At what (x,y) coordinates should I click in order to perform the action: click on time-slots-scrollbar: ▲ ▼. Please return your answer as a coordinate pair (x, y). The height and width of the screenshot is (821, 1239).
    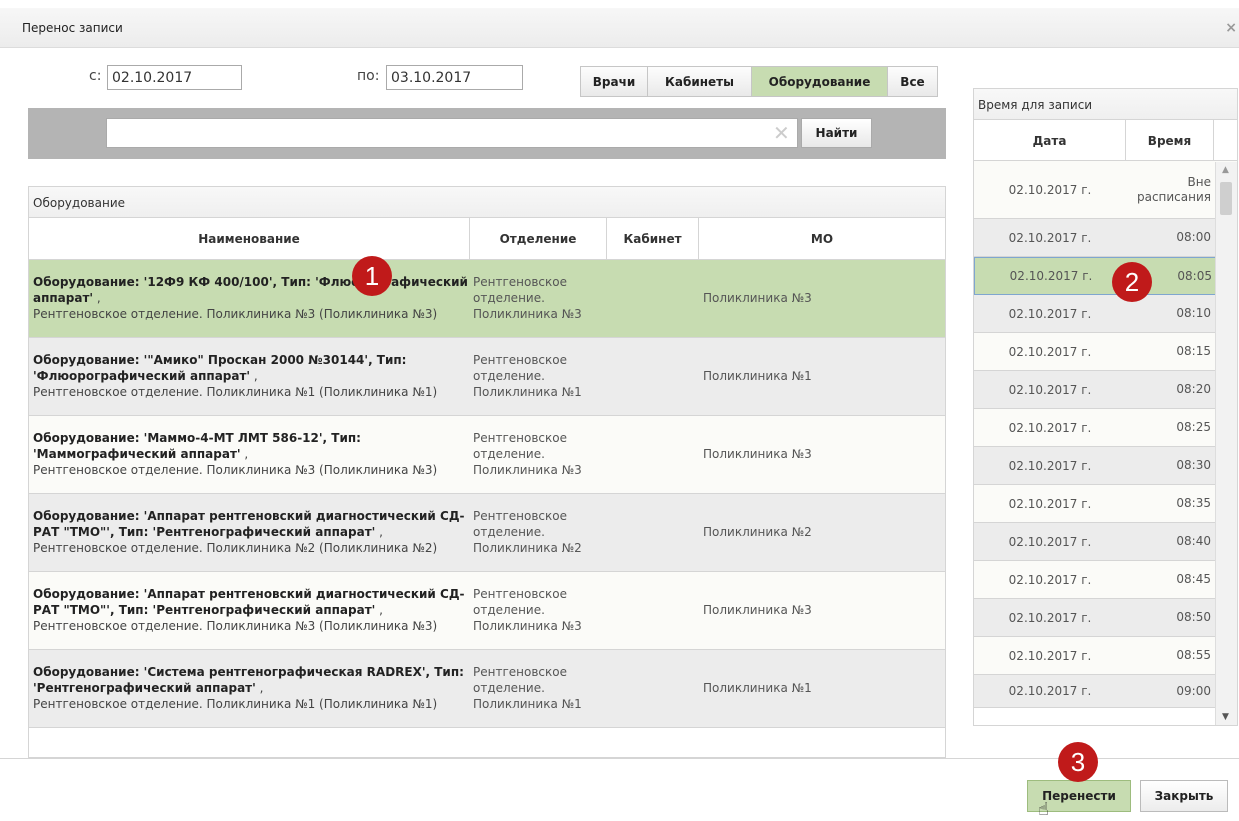
    Looking at the image, I should click on (1226, 443).